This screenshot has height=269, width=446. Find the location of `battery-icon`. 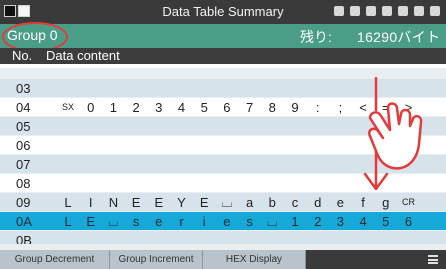

battery-icon is located at coordinates (435, 11).